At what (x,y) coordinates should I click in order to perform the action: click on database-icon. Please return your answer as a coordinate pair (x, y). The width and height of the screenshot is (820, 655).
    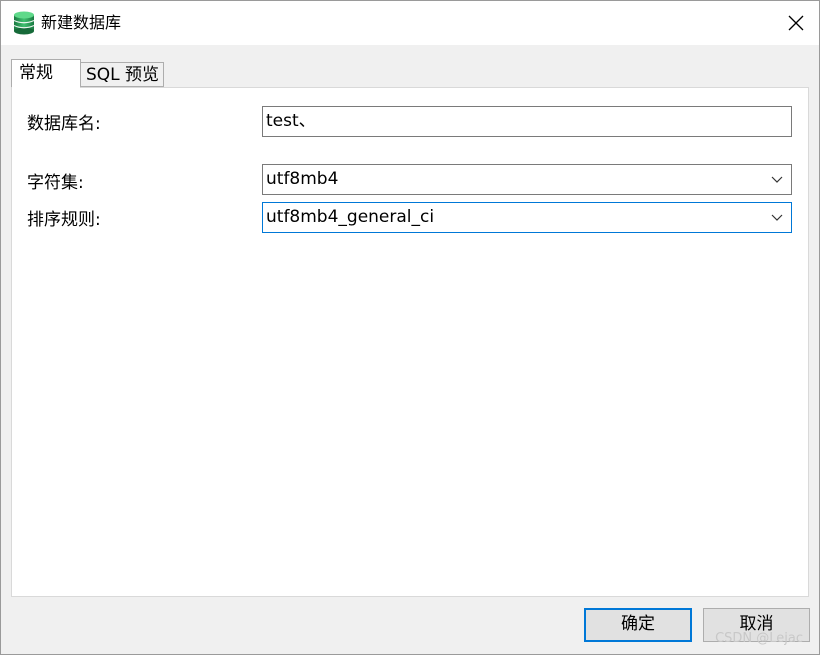
    Looking at the image, I should click on (24, 23).